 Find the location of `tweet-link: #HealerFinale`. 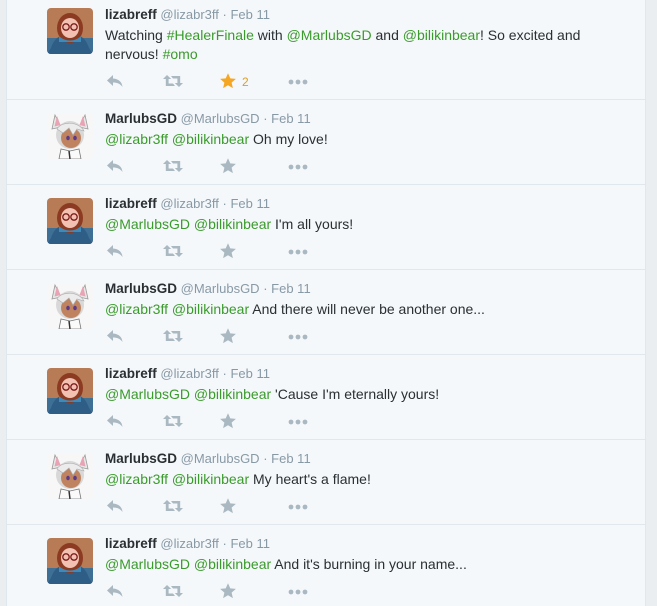

tweet-link: #HealerFinale is located at coordinates (210, 35).